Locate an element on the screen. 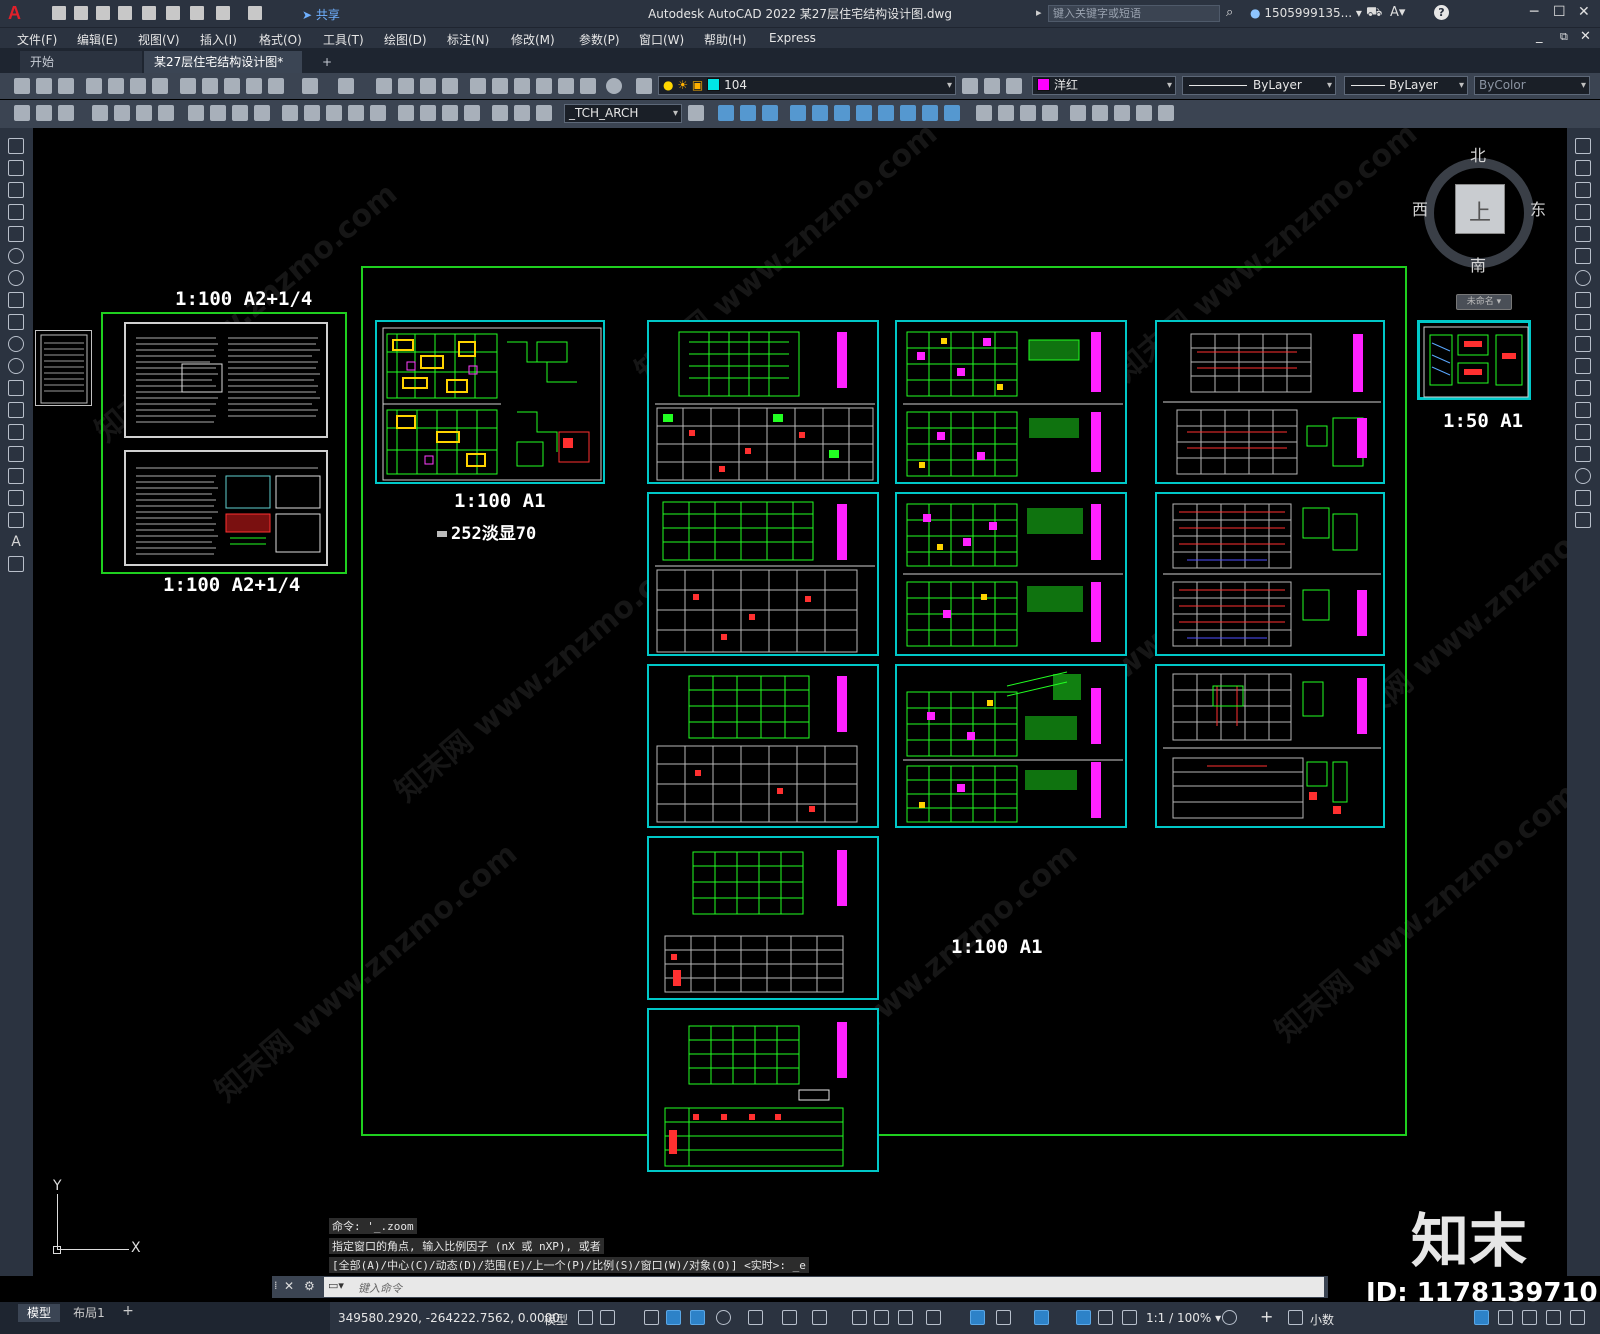 The width and height of the screenshot is (1600, 1334). dim-style-icon is located at coordinates (696, 113).